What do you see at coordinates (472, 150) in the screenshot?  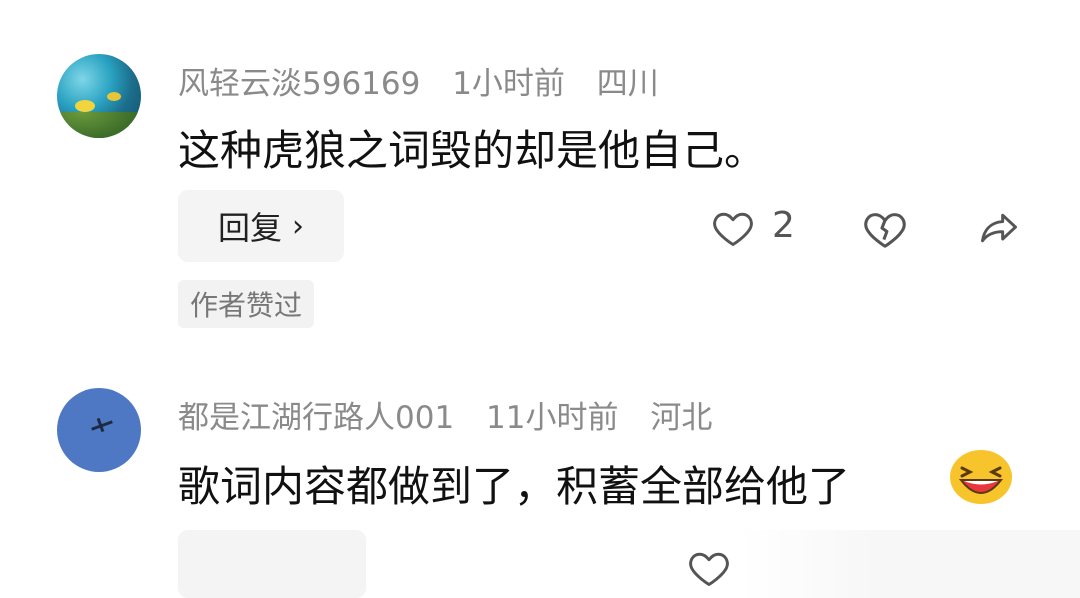 I see `comment-text: 这种虎狼之词毁的却是他自己。` at bounding box center [472, 150].